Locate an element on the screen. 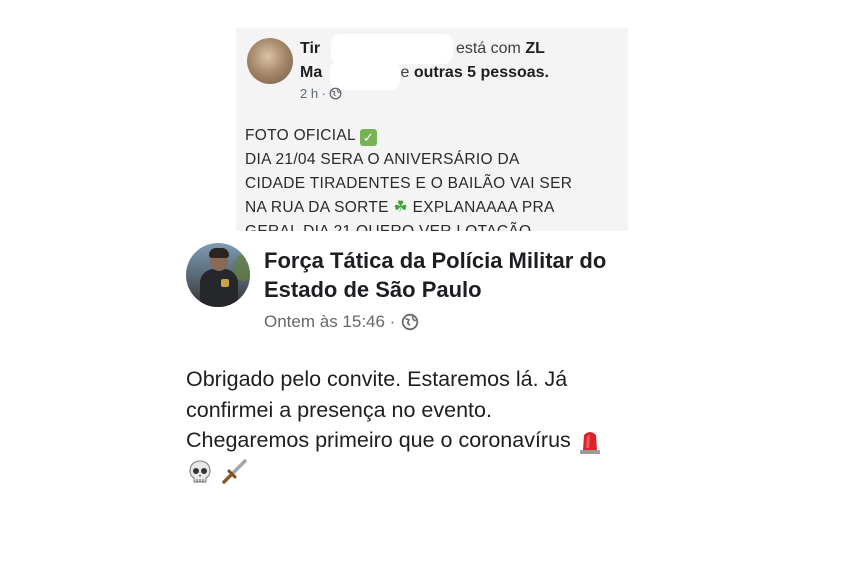 This screenshot has height=565, width=848. page-avatar is located at coordinates (218, 275).